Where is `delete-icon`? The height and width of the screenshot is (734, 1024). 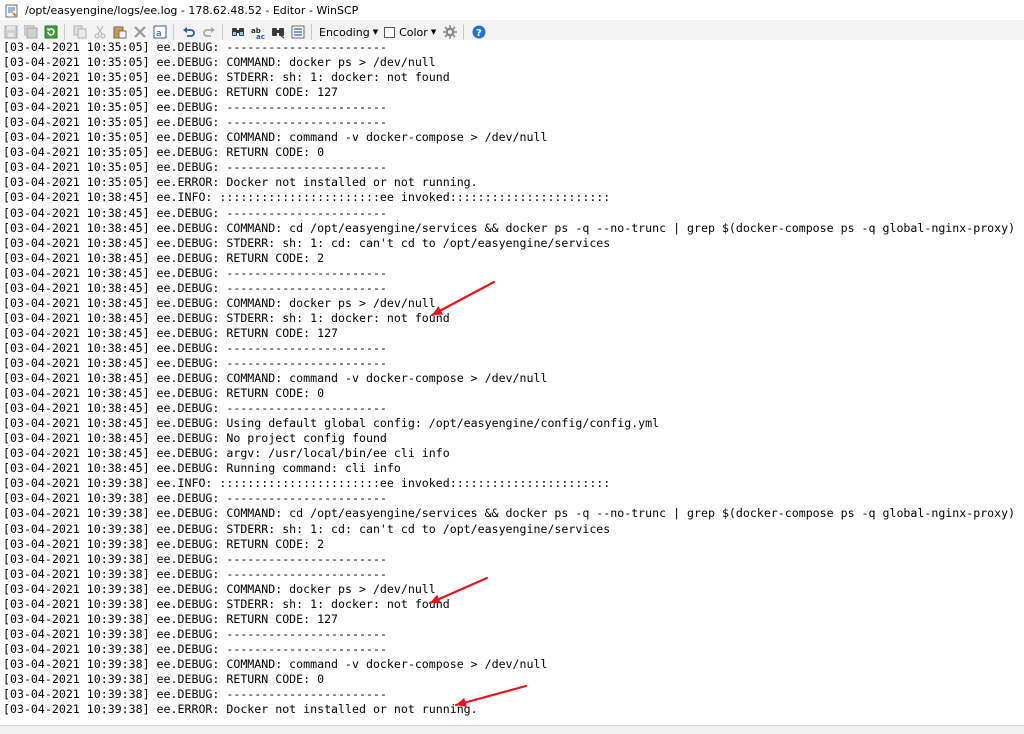
delete-icon is located at coordinates (140, 32).